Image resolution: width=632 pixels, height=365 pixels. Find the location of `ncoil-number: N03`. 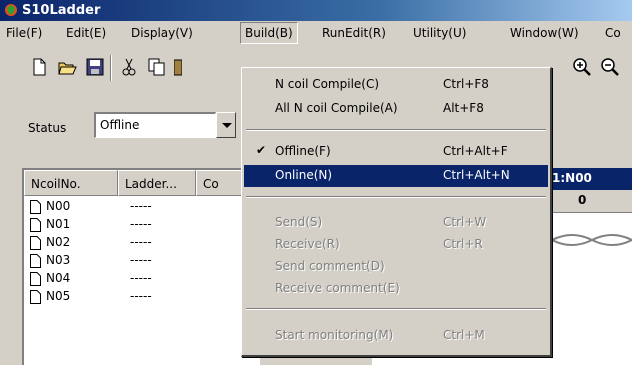

ncoil-number: N03 is located at coordinates (58, 260).